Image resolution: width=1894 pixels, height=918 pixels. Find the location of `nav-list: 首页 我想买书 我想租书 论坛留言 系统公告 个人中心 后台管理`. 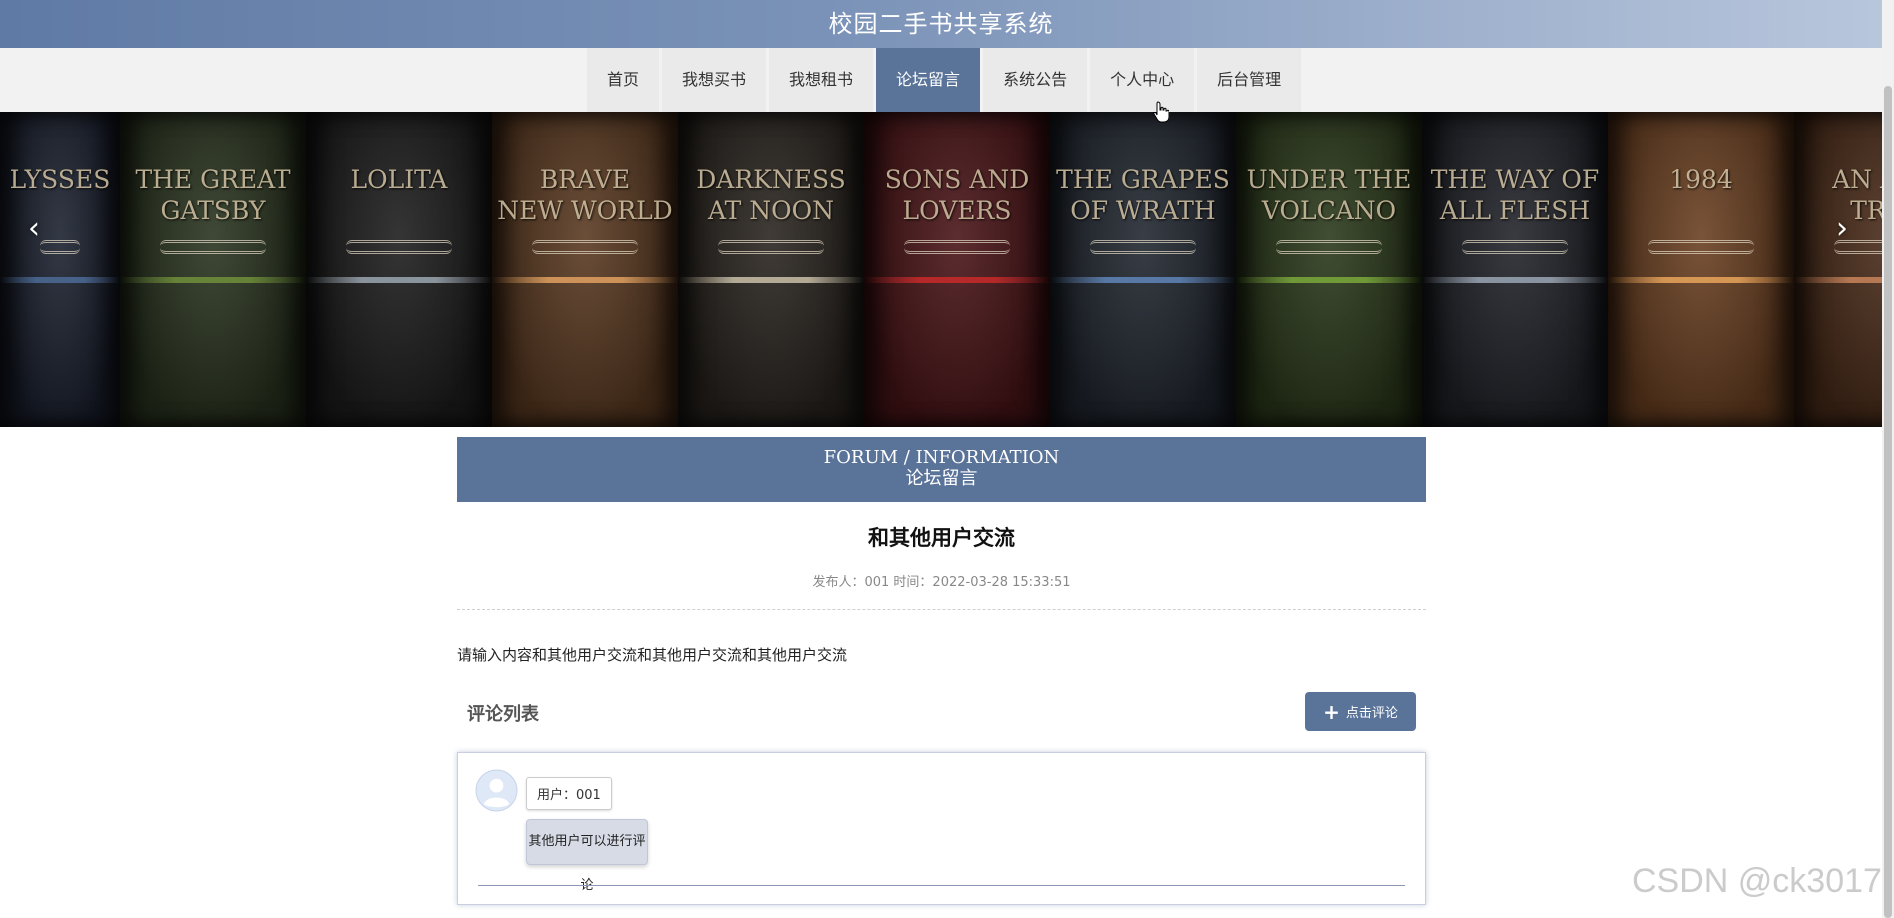

nav-list: 首页 我想买书 我想租书 论坛留言 系统公告 个人中心 后台管理 is located at coordinates (944, 80).